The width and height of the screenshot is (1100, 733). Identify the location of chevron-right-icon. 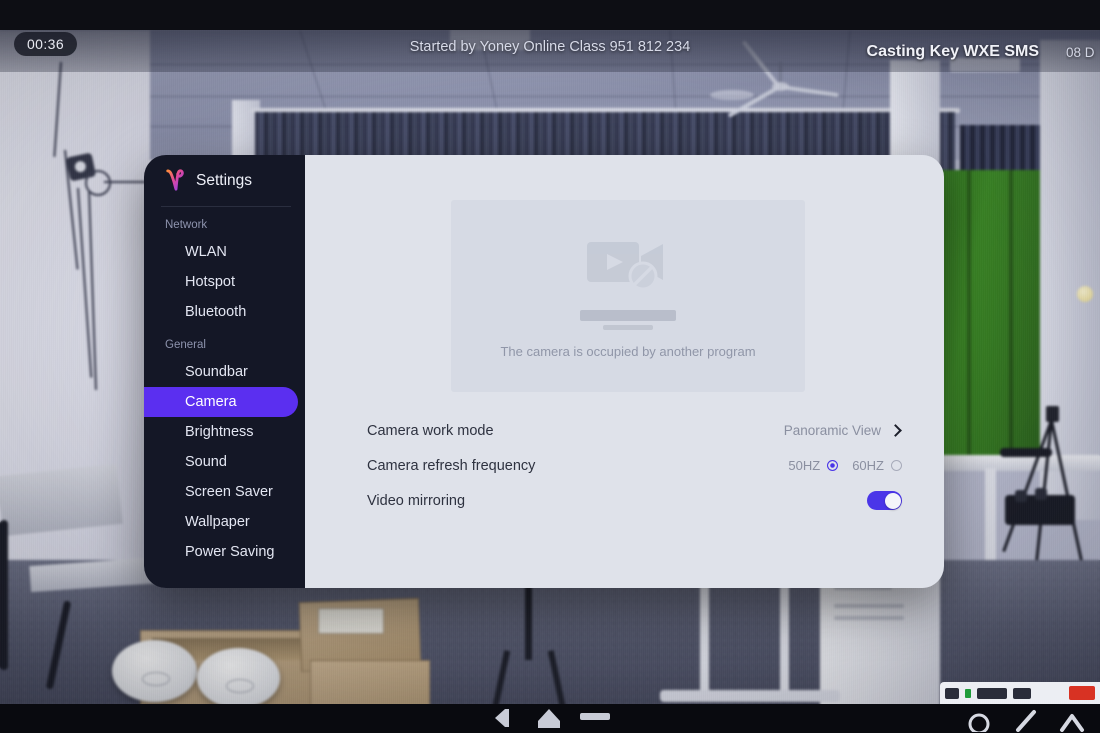
(895, 430).